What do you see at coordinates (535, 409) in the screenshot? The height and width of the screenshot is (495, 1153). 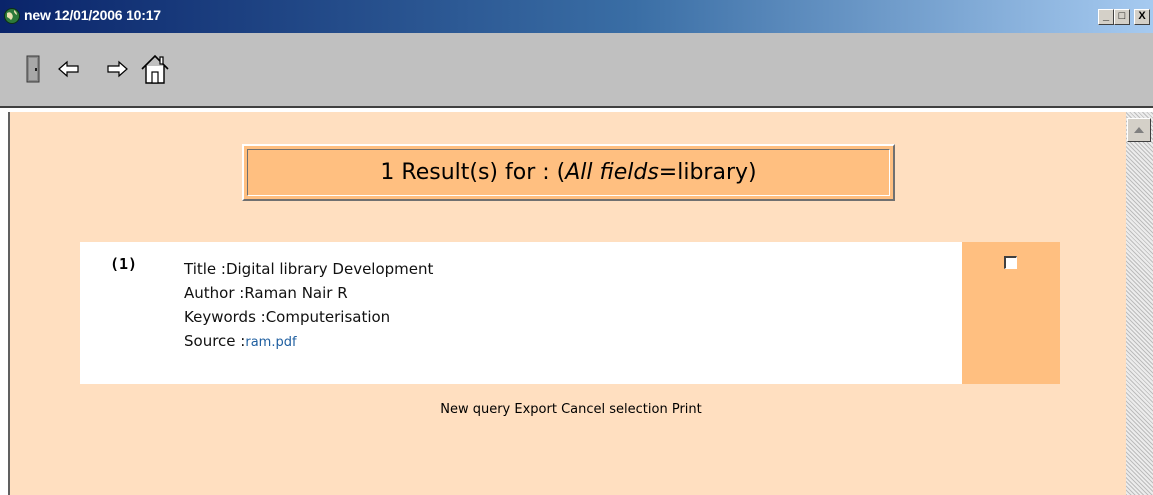 I see `export-link: Export` at bounding box center [535, 409].